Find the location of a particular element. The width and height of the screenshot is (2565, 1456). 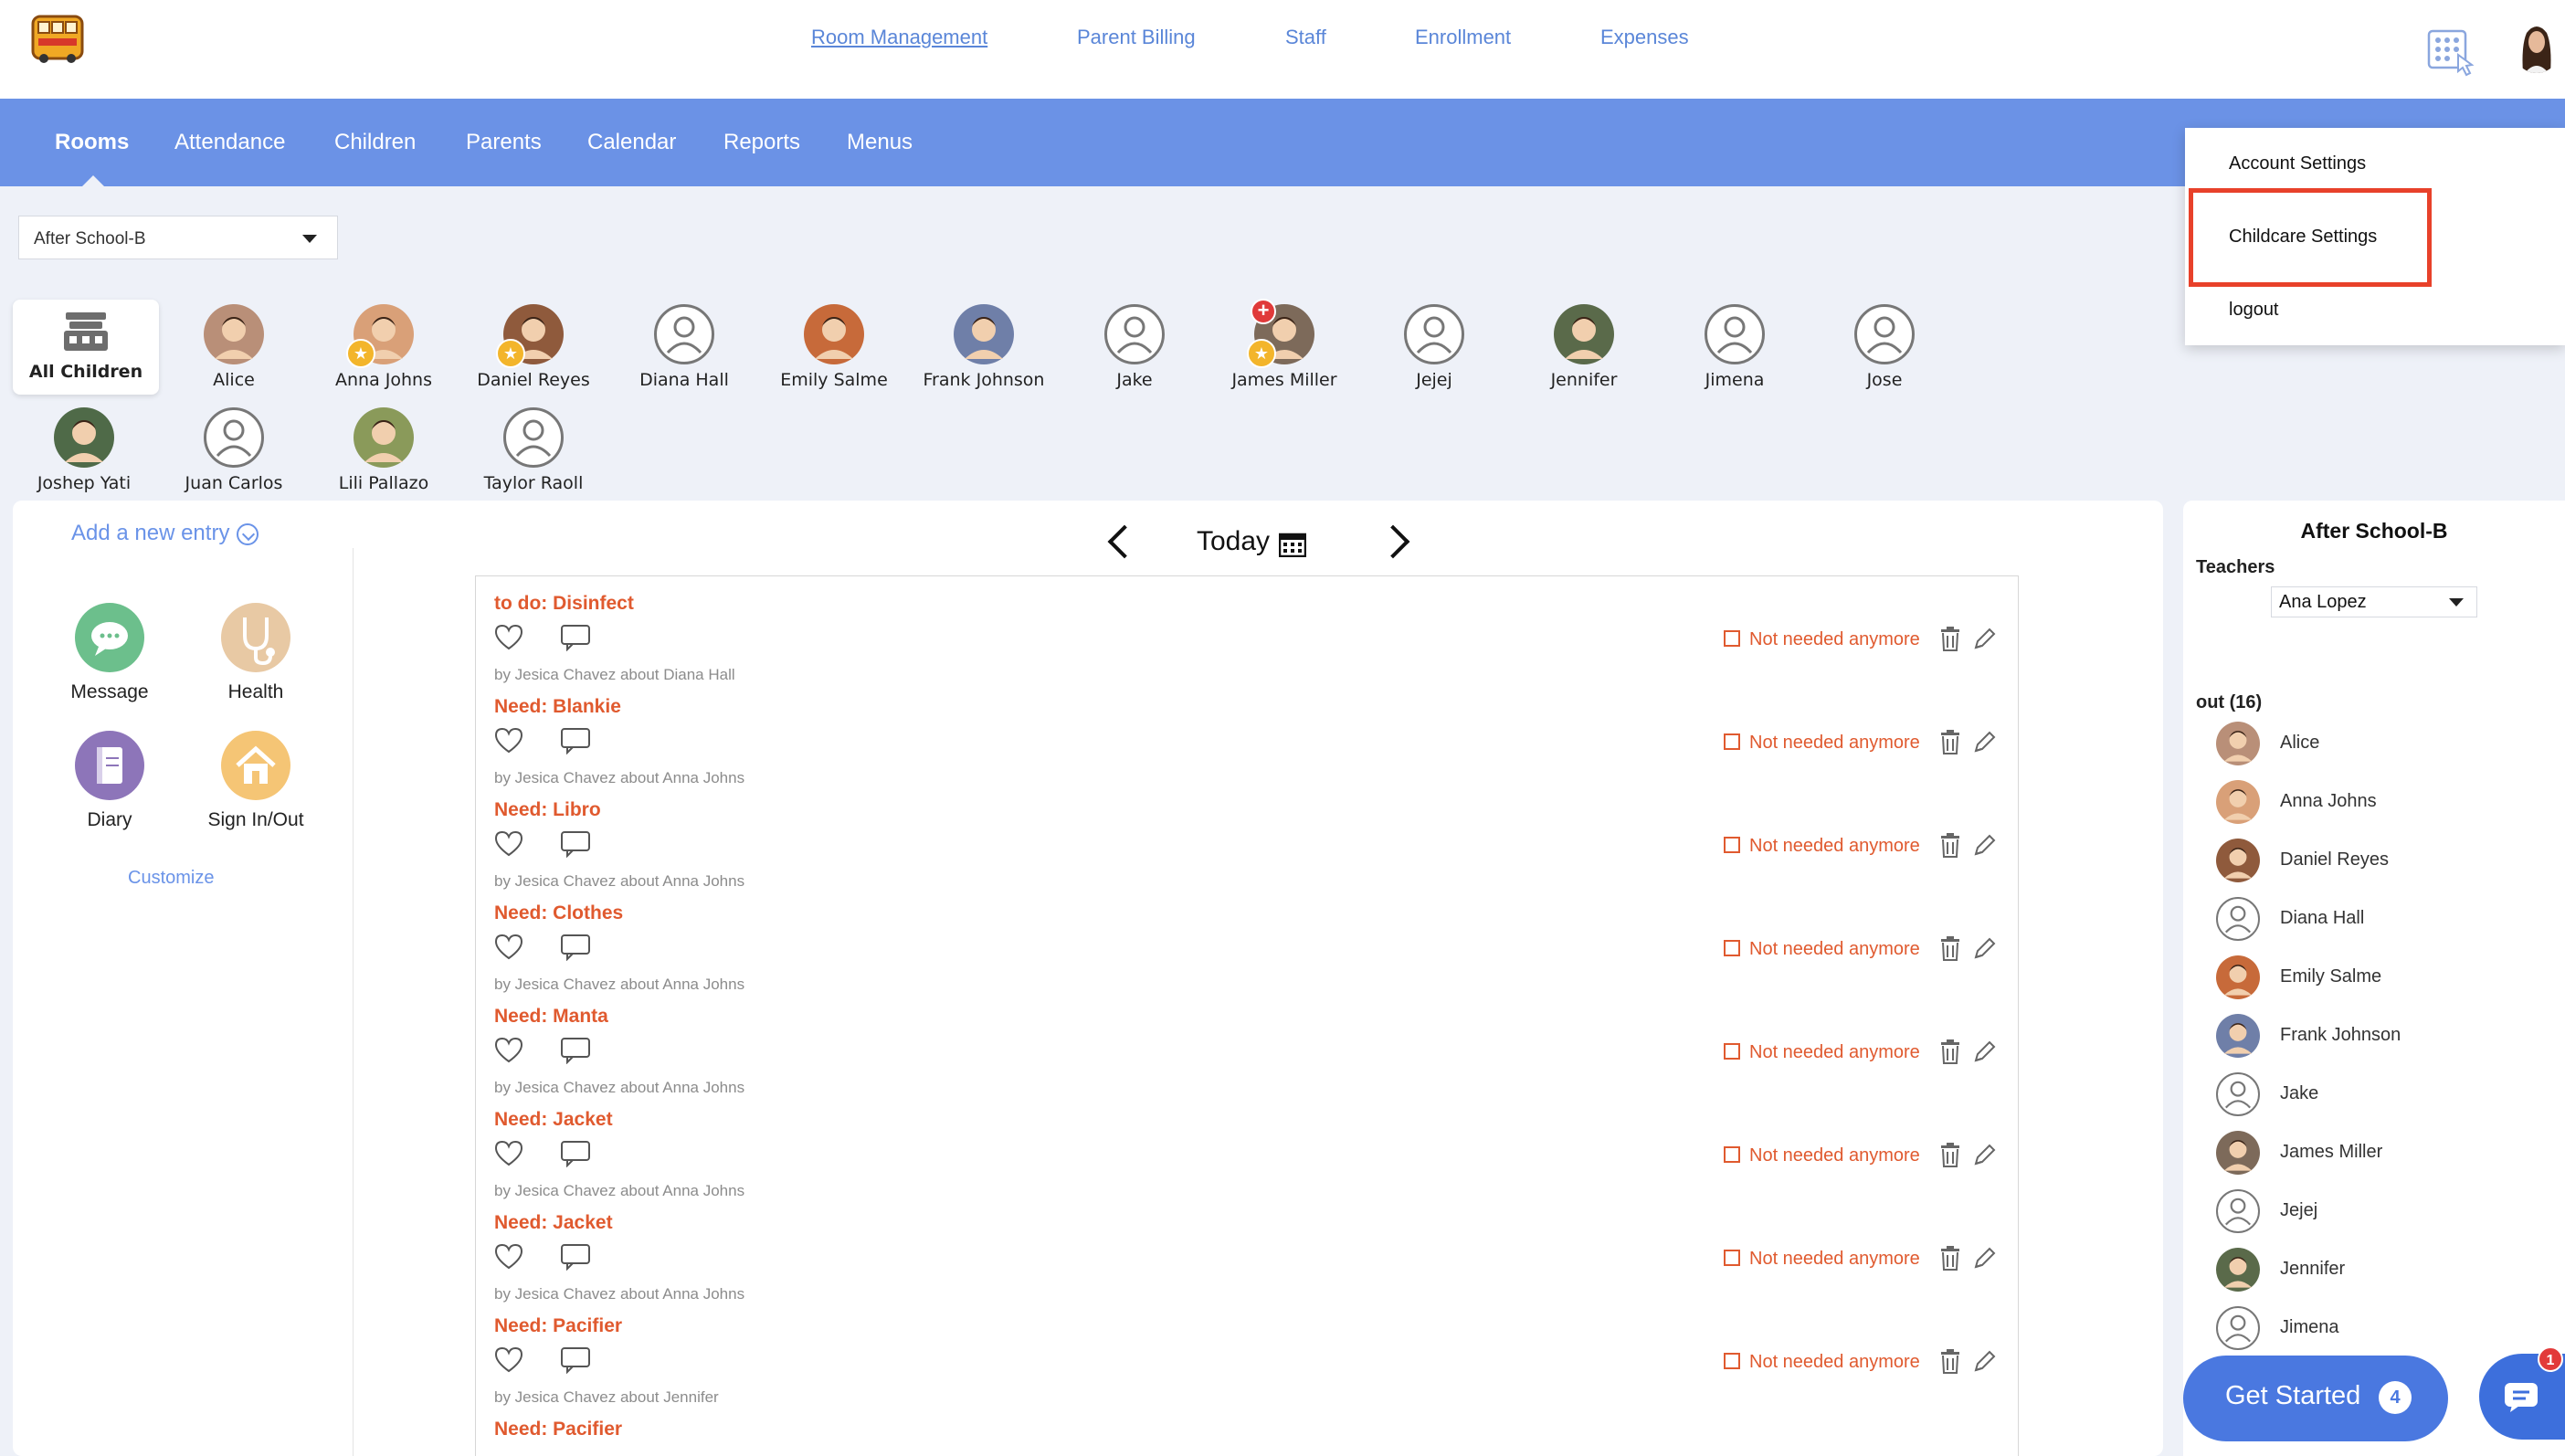

child-jake: Jake is located at coordinates (1134, 347).